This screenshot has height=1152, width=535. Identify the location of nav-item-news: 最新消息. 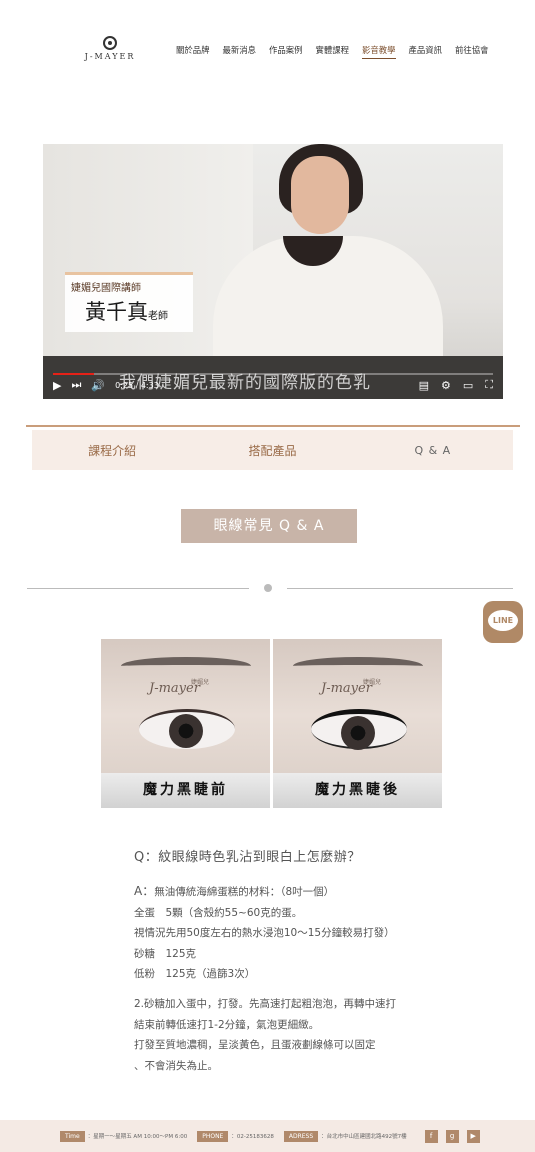
(240, 51).